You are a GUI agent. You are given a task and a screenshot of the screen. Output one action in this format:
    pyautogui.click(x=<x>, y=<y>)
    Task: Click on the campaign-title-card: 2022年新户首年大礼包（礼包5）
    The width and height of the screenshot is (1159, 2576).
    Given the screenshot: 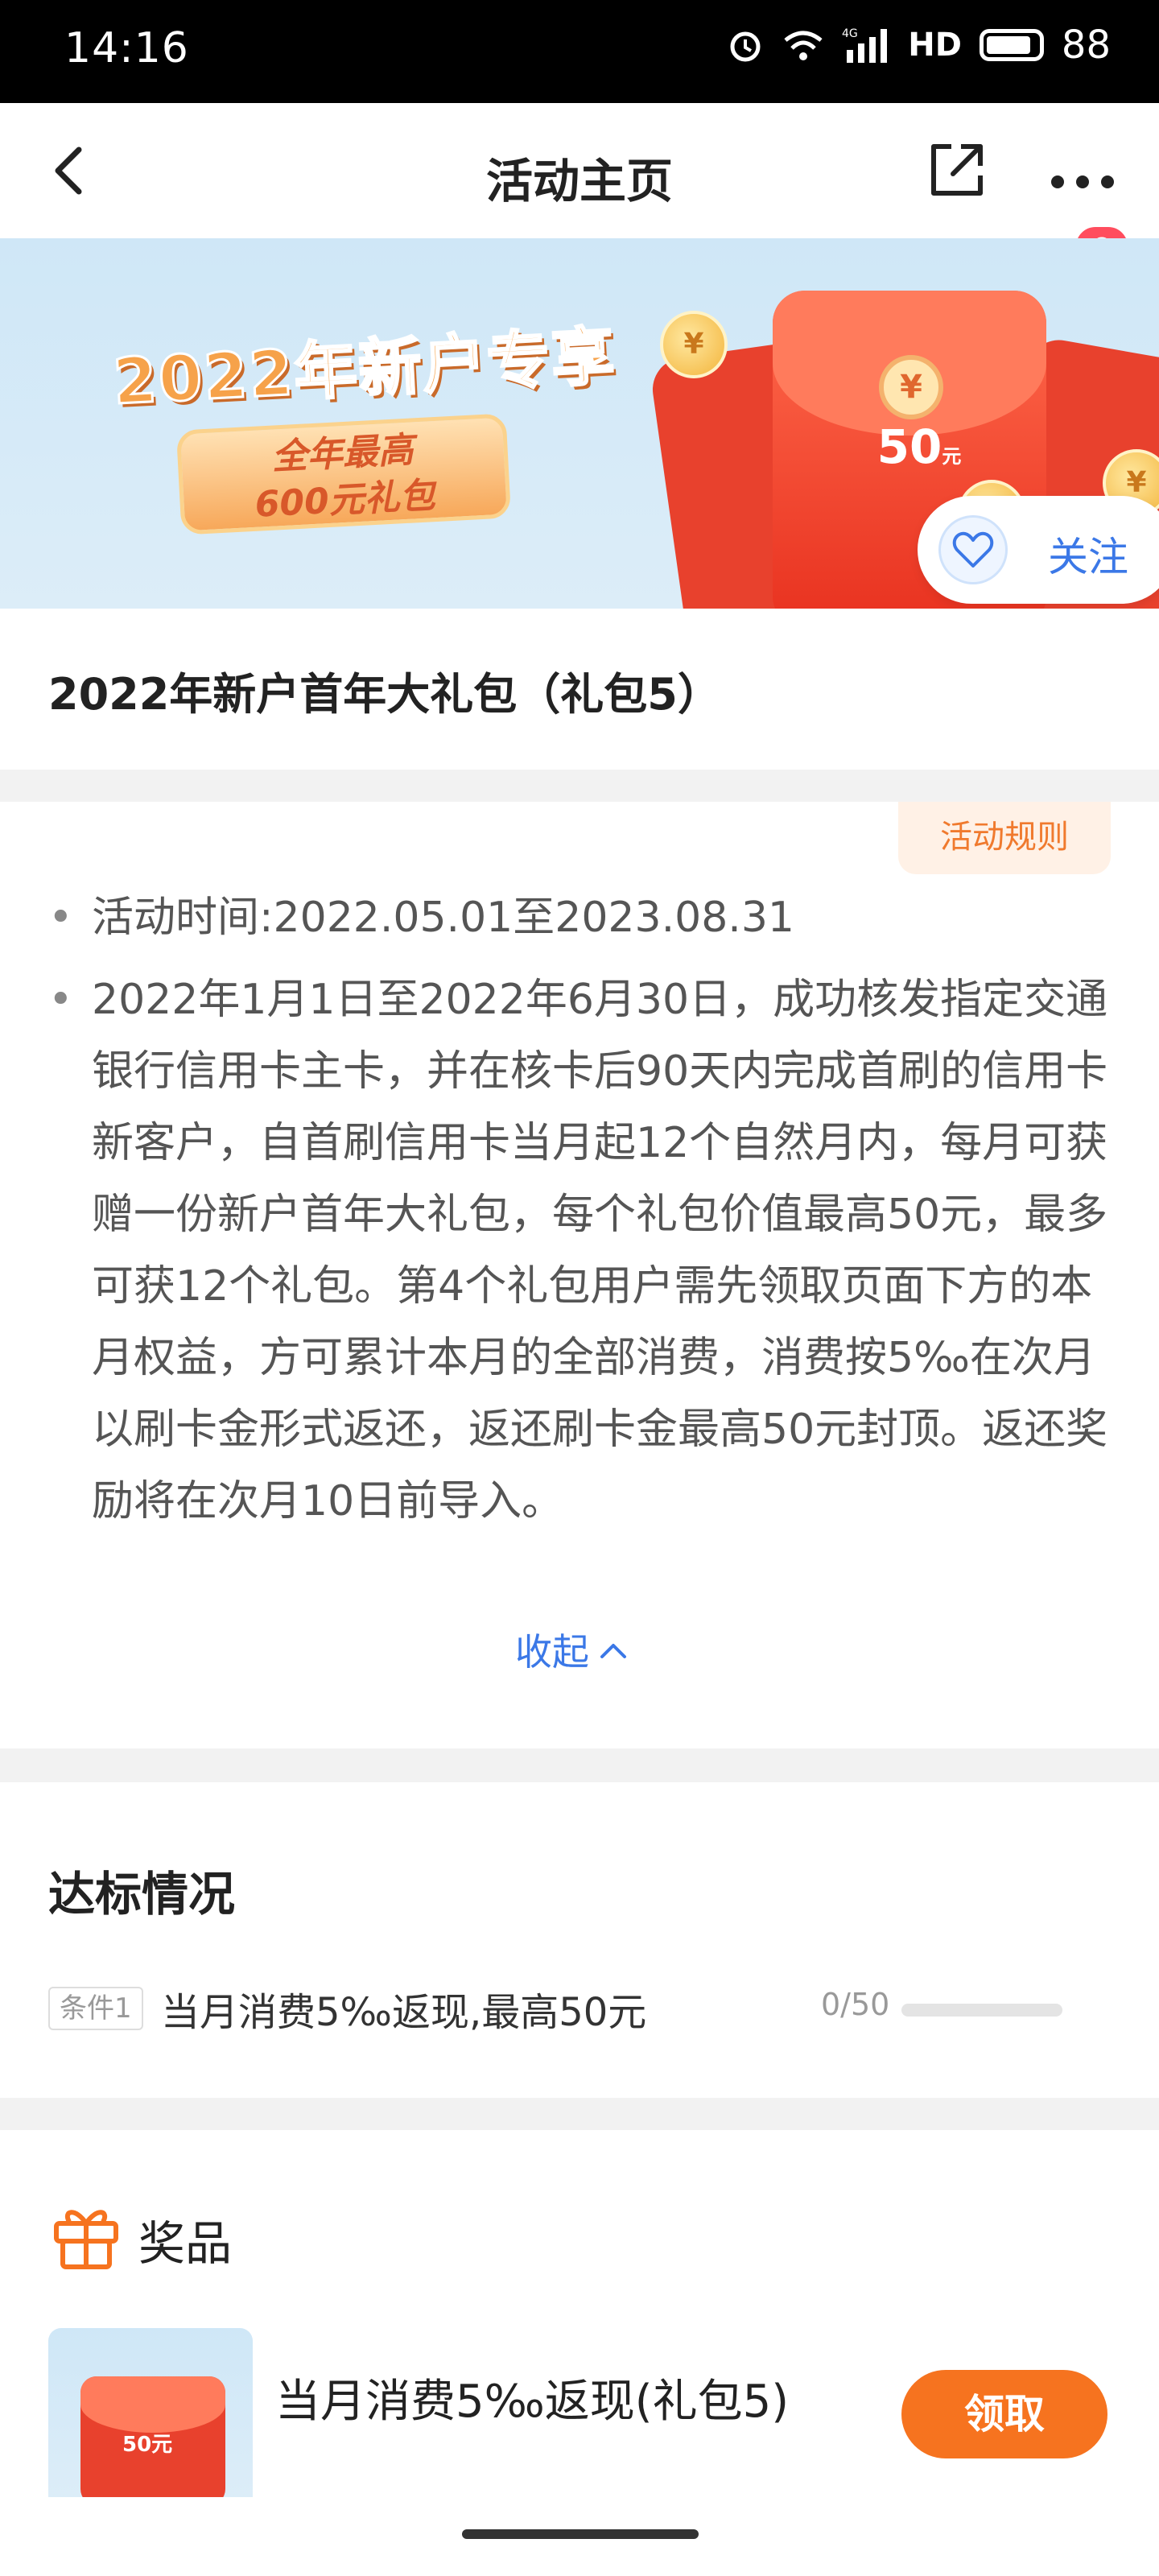 What is the action you would take?
    pyautogui.click(x=579, y=689)
    